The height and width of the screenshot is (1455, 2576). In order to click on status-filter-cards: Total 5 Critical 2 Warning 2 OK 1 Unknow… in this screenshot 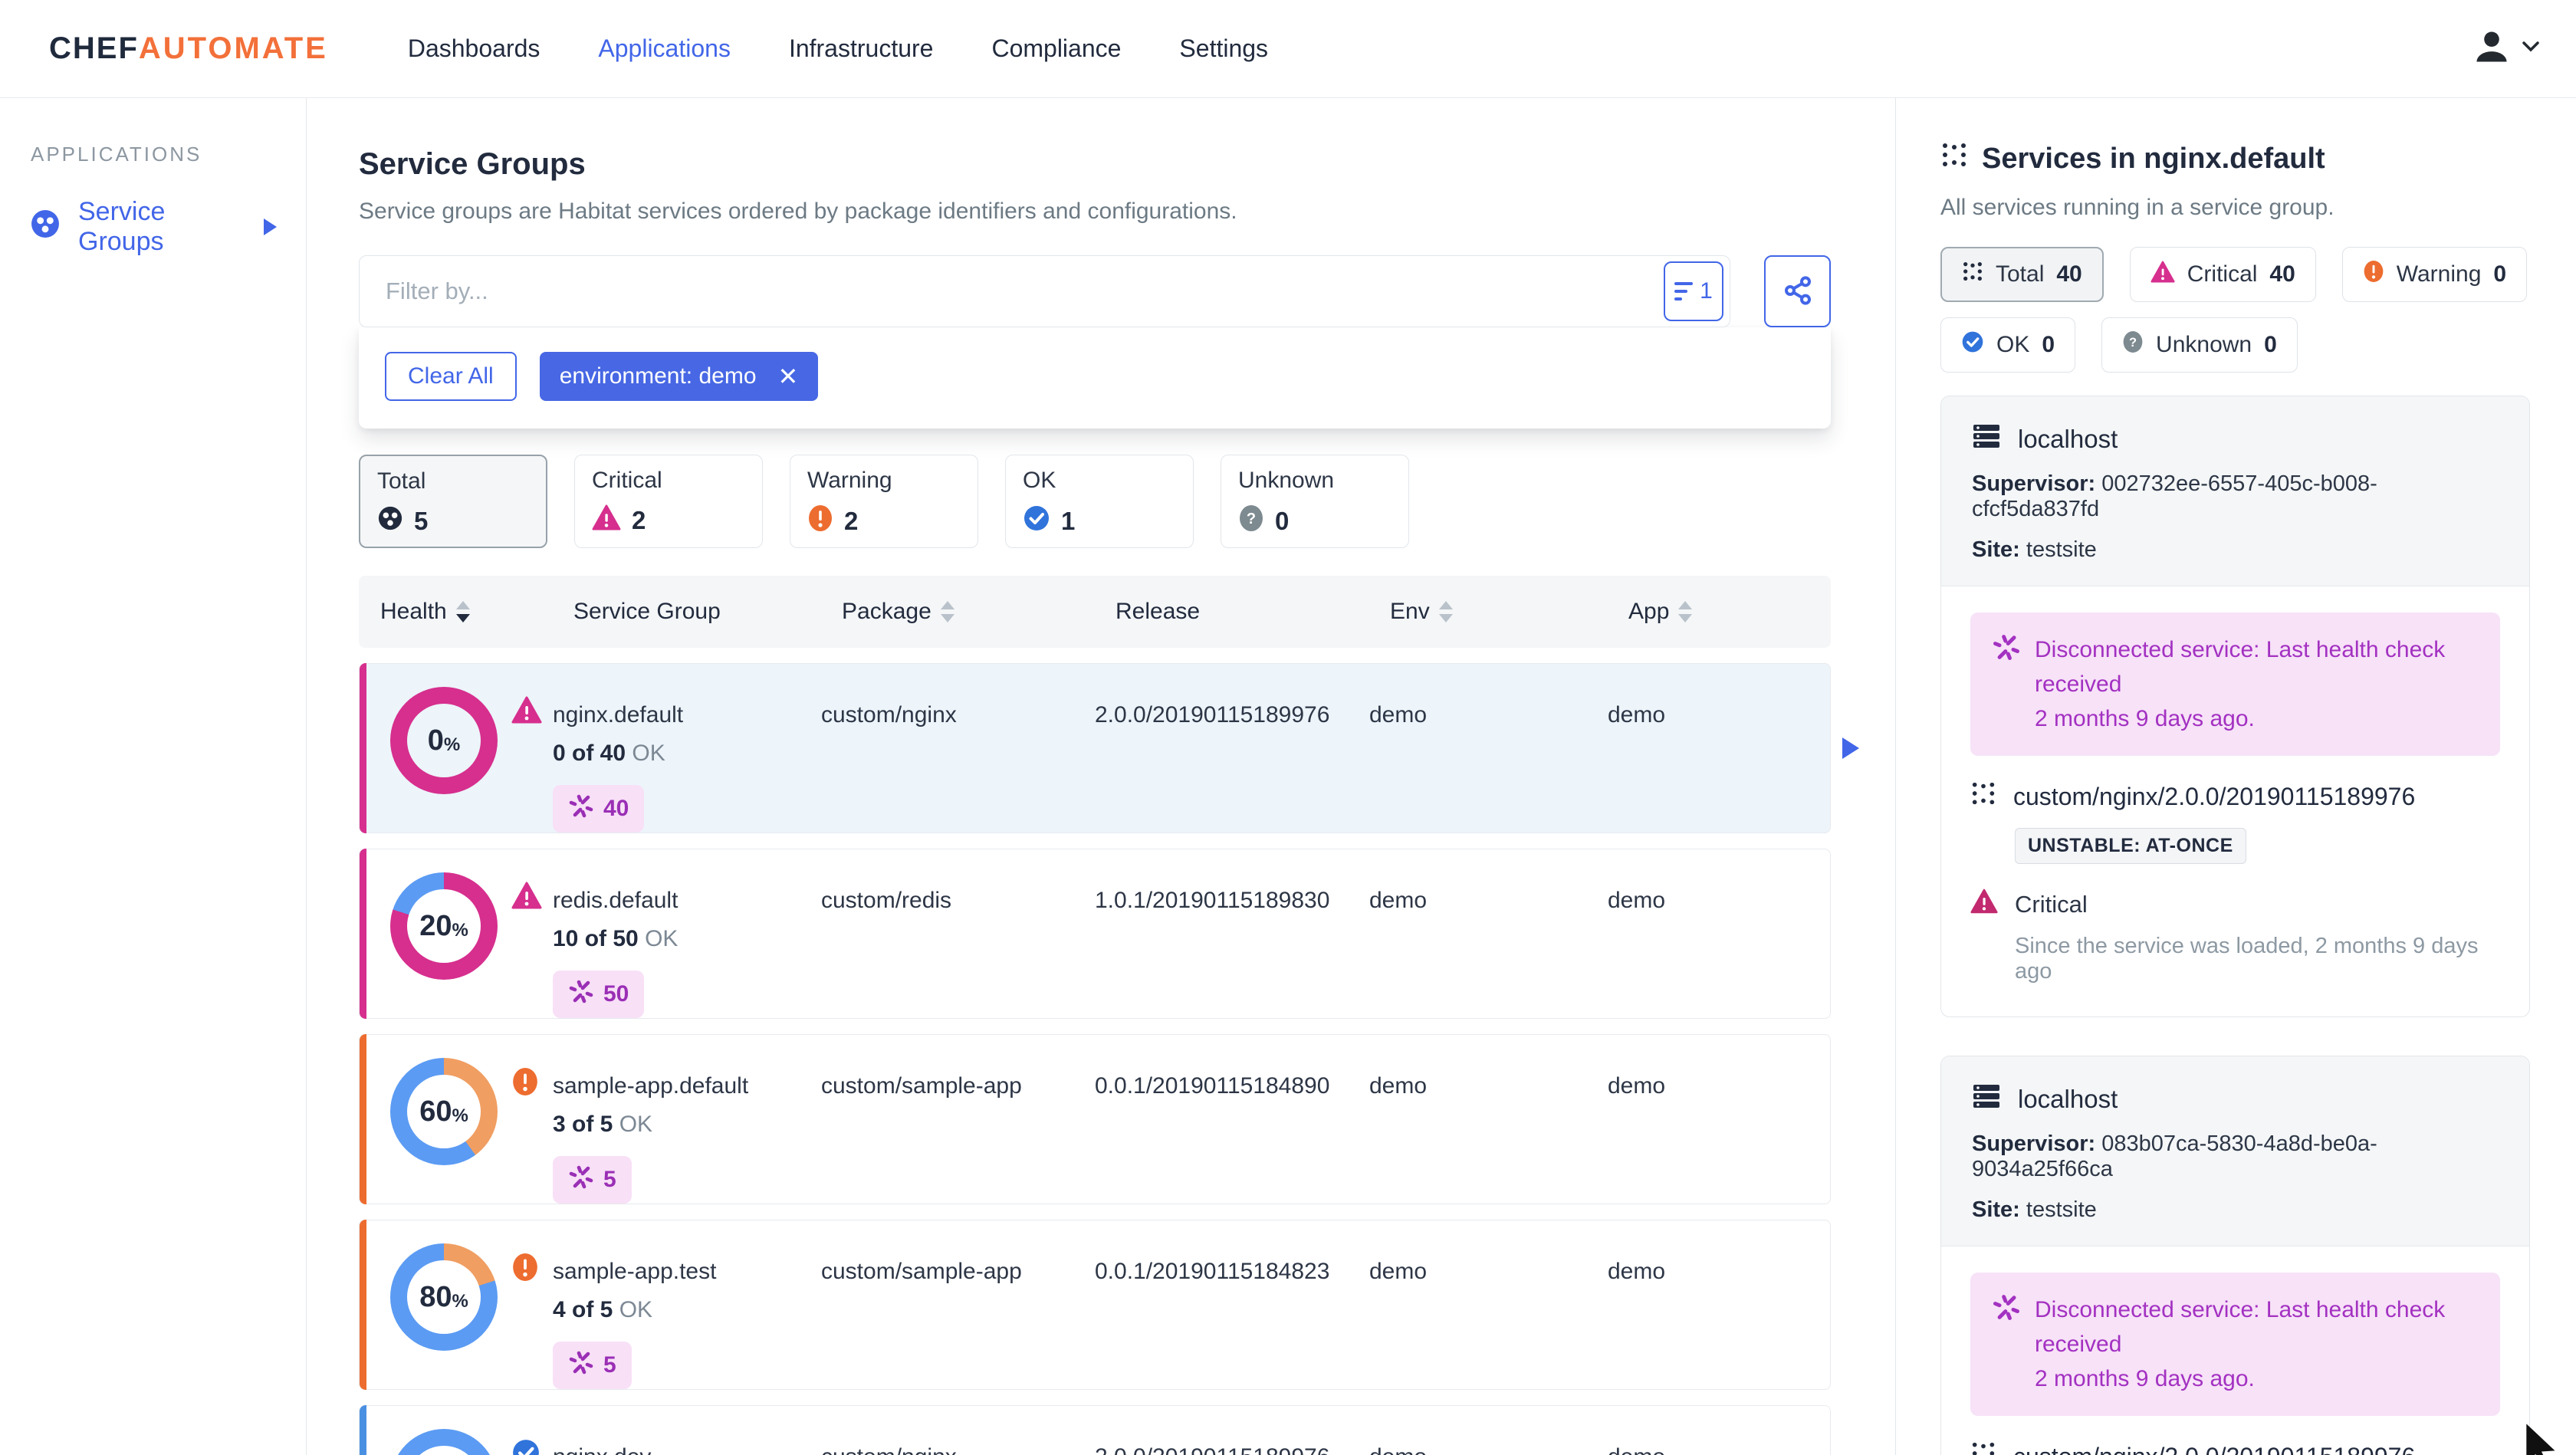, I will do `click(1127, 501)`.